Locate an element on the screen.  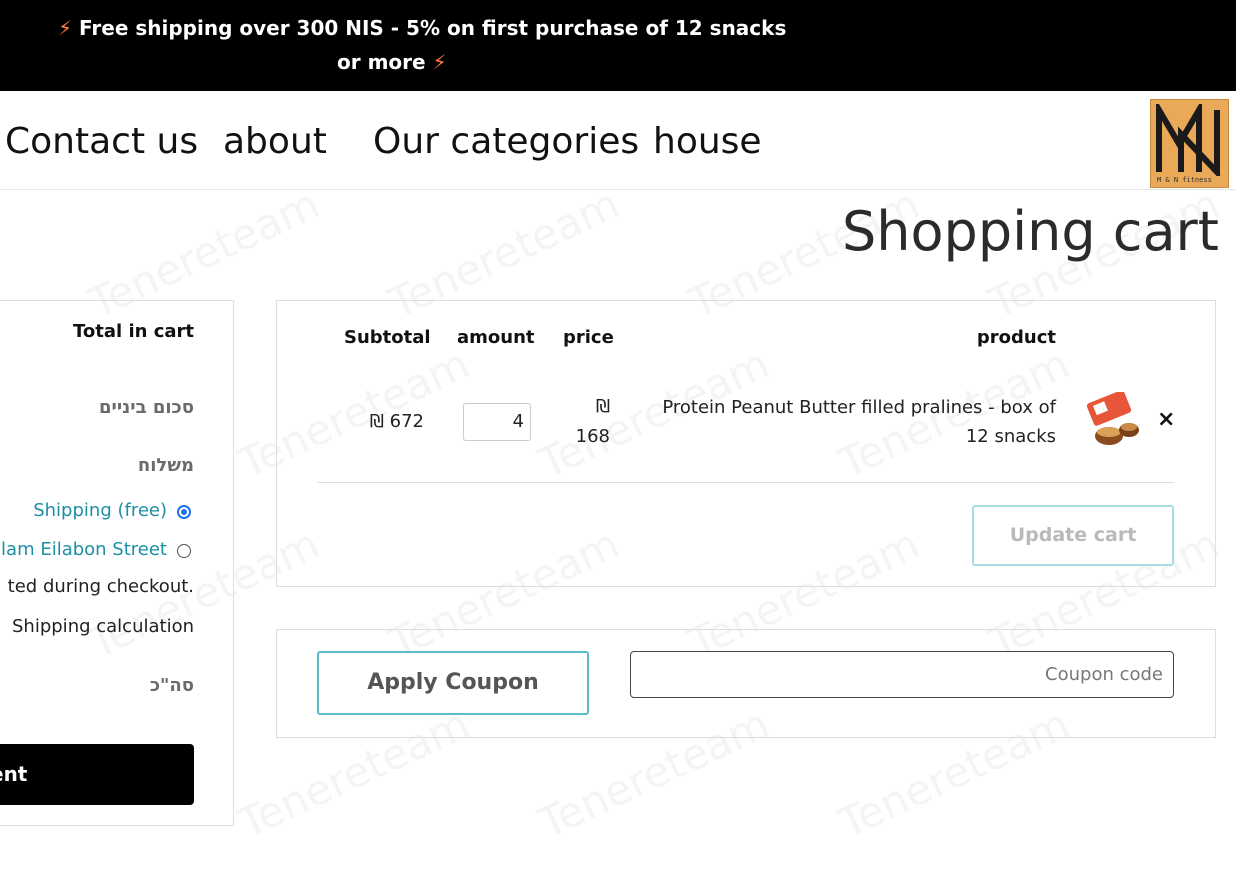
cart-totals-heading: Total in cart is located at coordinates (133, 331).